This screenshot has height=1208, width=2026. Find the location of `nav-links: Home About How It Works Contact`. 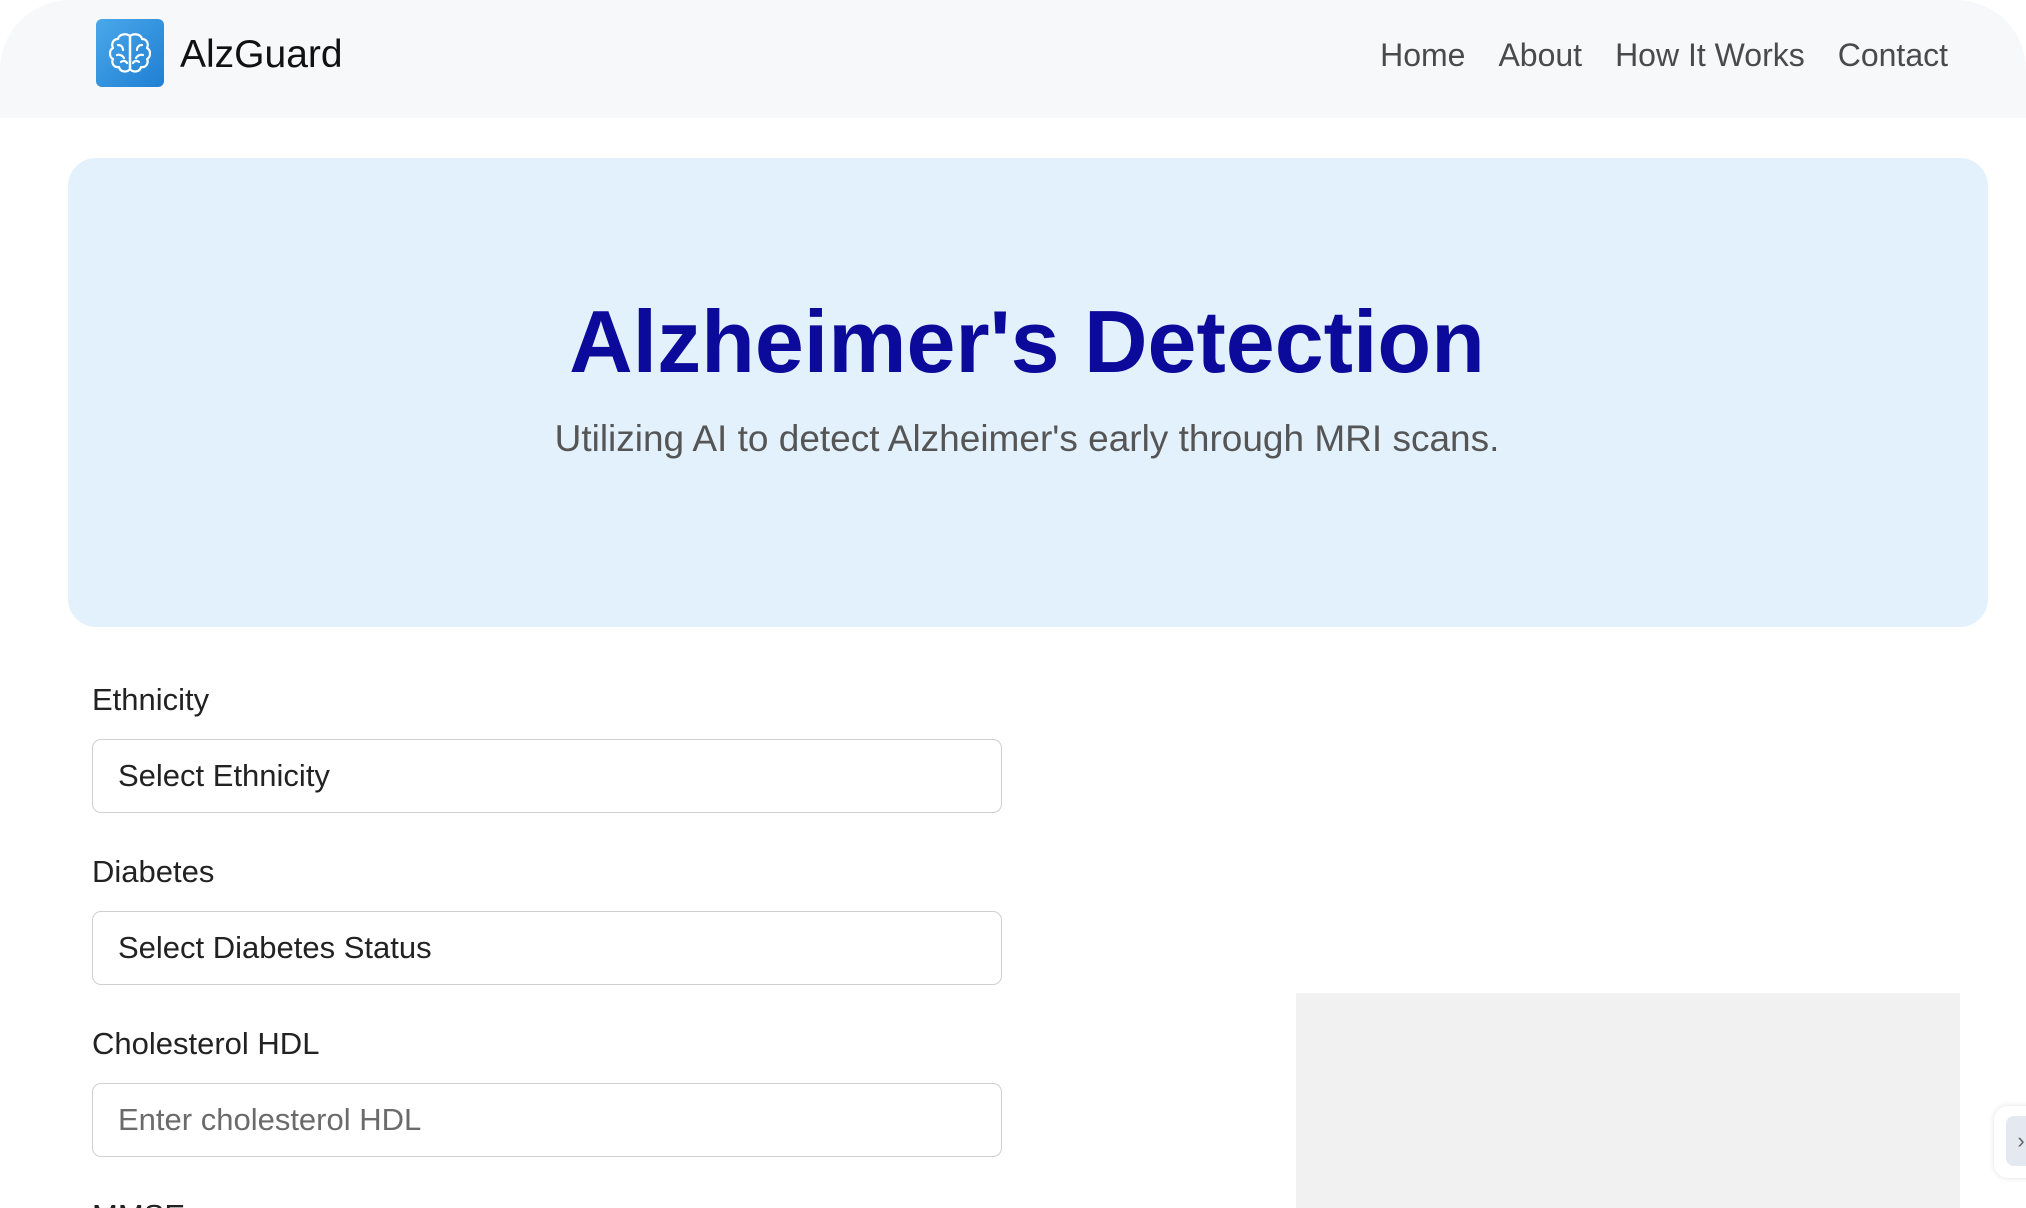

nav-links: Home About How It Works Contact is located at coordinates (1664, 55).